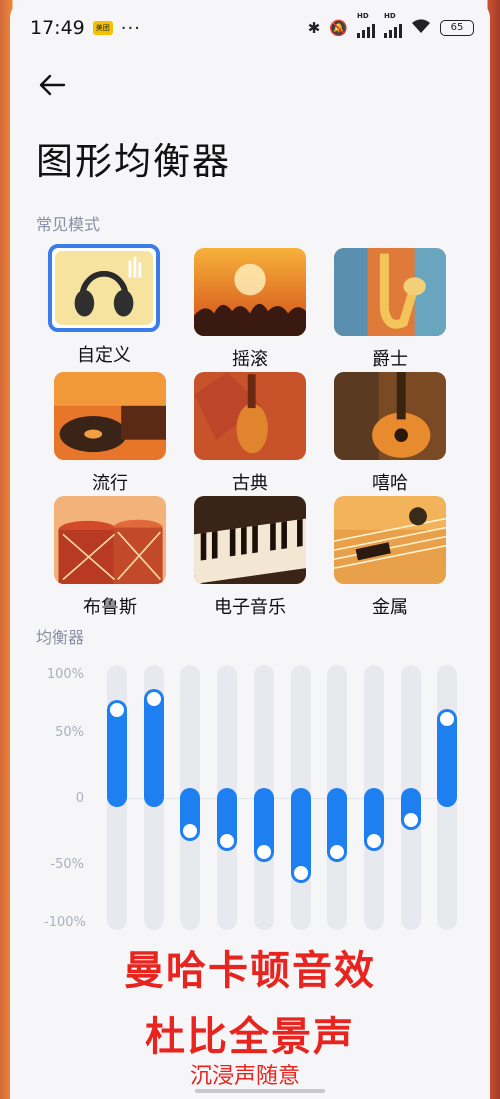  What do you see at coordinates (390, 607) in the screenshot?
I see `preset-label: 金属` at bounding box center [390, 607].